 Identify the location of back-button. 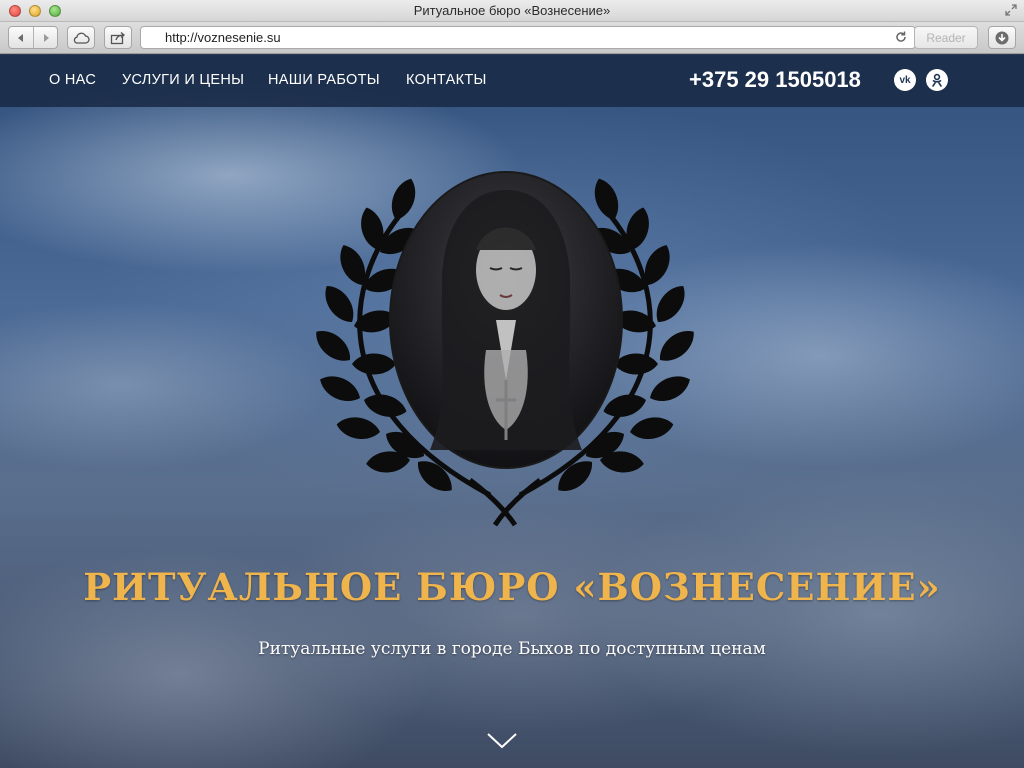
(21, 37).